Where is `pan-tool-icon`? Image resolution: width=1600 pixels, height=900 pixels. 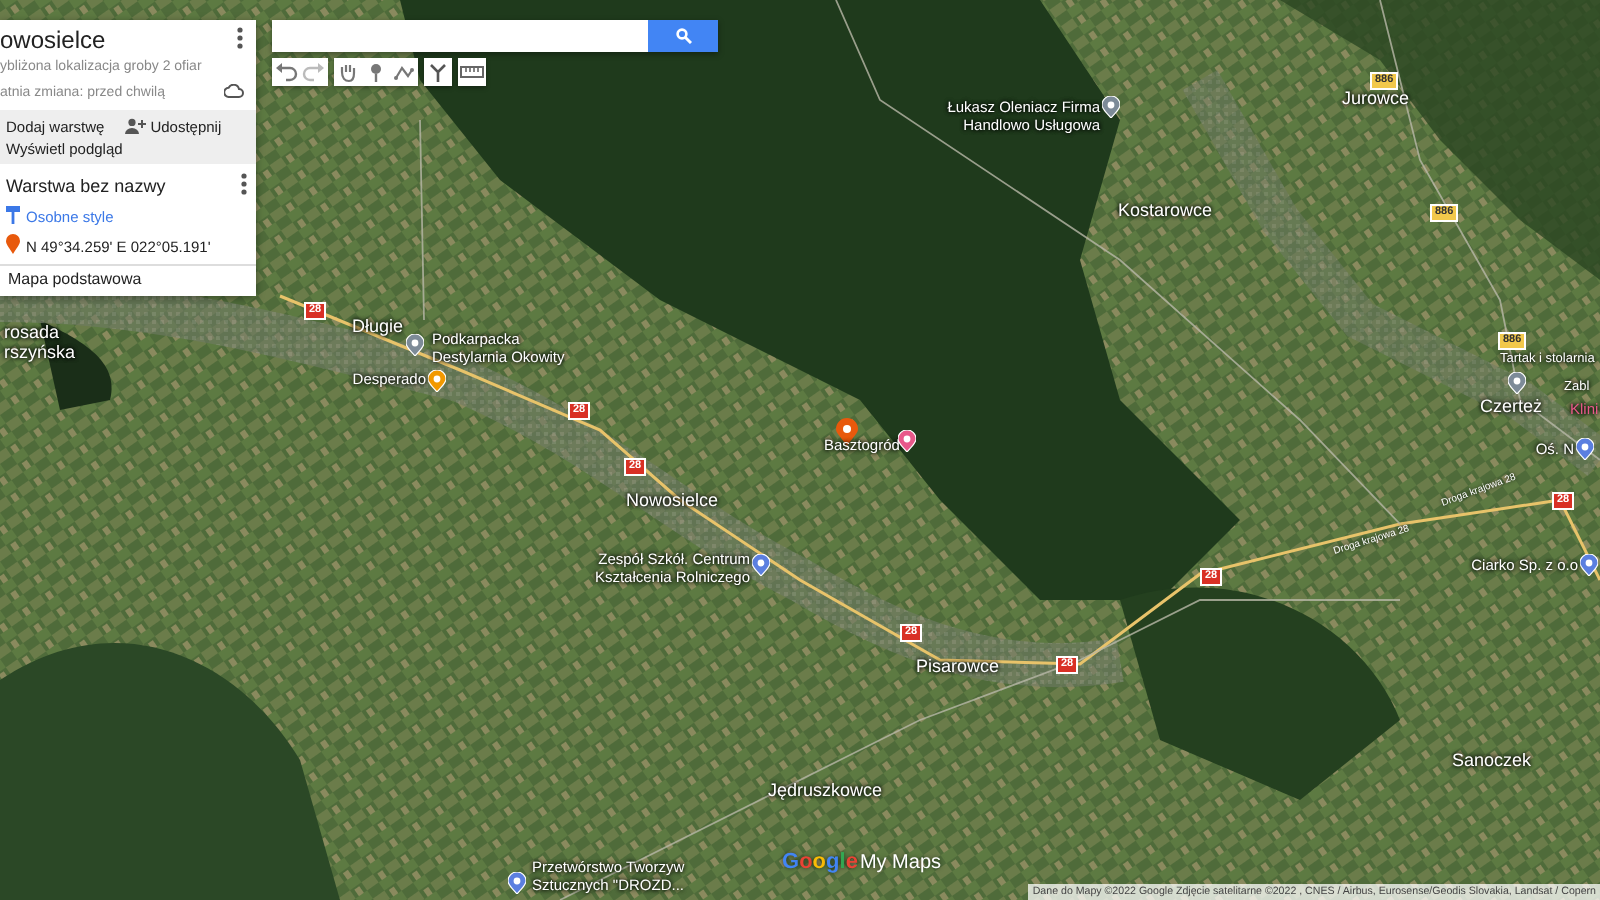
pan-tool-icon is located at coordinates (348, 72).